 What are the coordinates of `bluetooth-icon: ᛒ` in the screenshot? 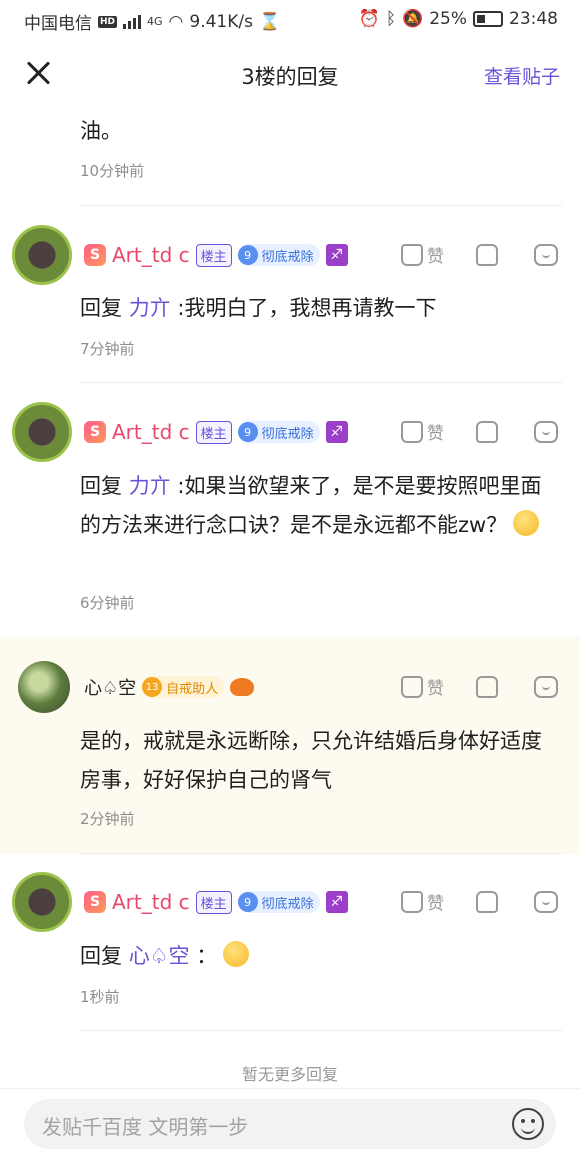 It's located at (391, 19).